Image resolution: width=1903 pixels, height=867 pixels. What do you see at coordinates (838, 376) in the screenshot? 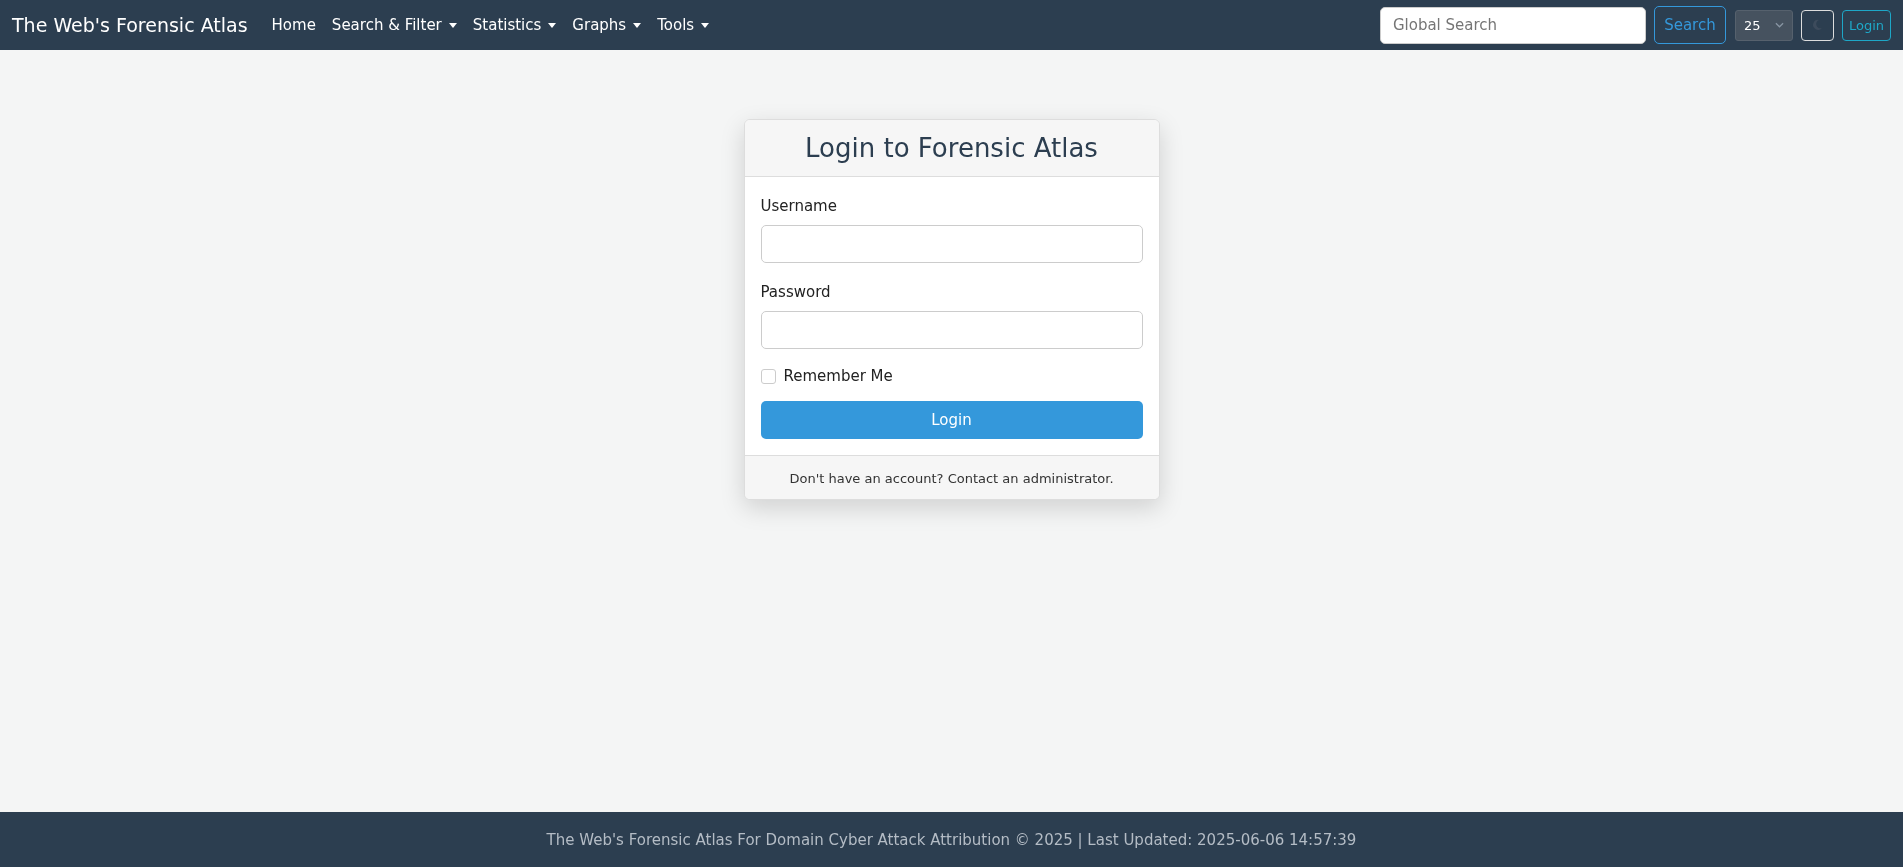
I see `checkbox-label: Remember Me` at bounding box center [838, 376].